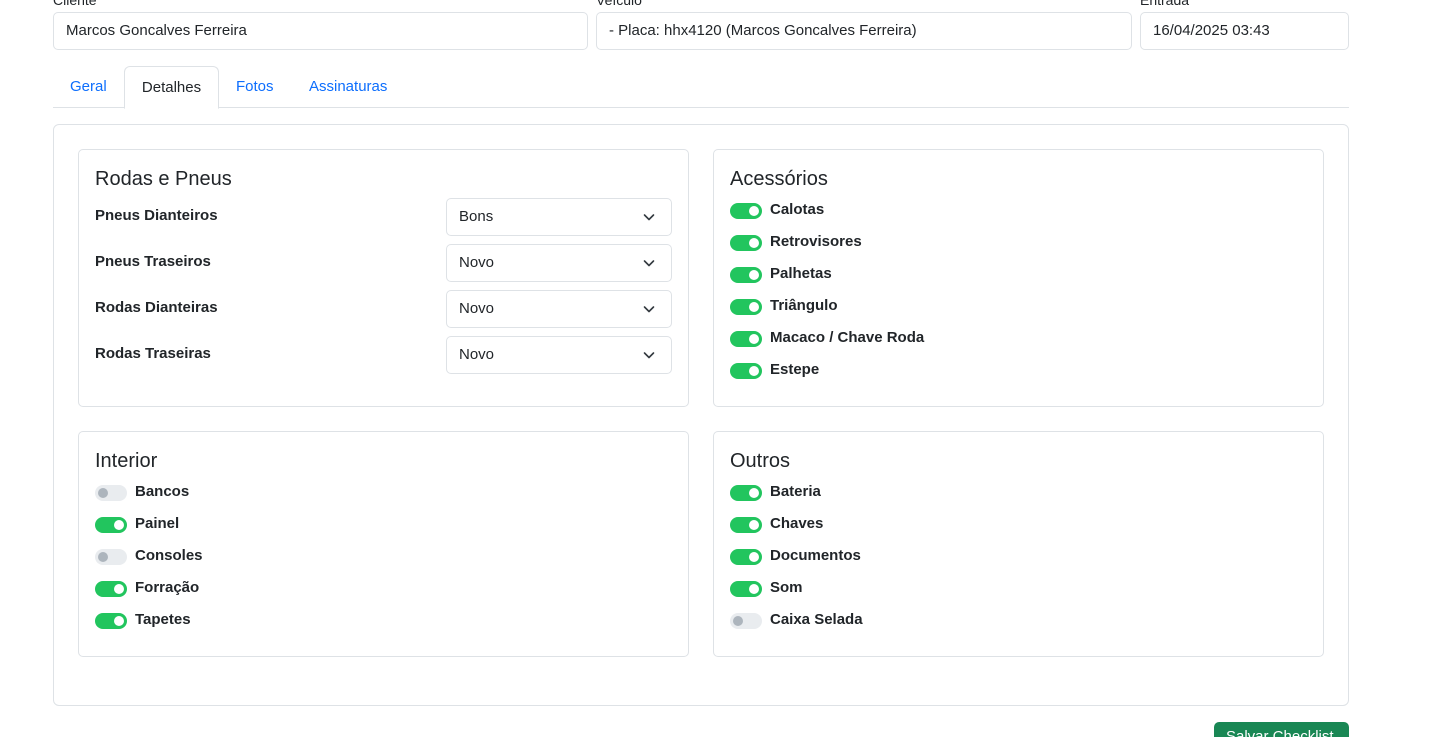  I want to click on toggle-label: Forração, so click(167, 587).